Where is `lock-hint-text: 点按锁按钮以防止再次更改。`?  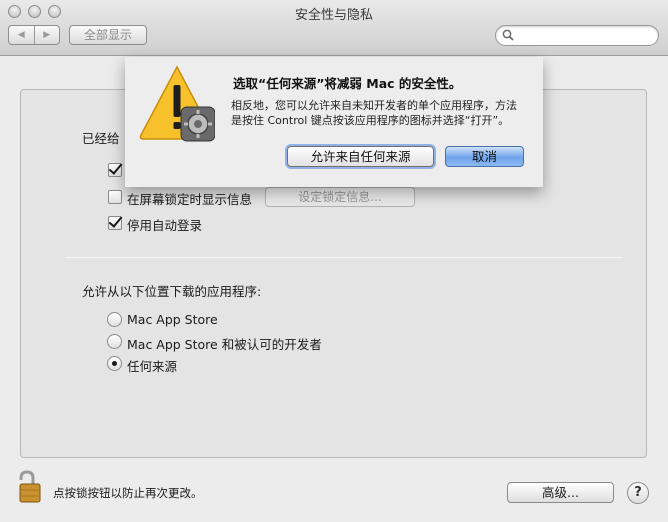 lock-hint-text: 点按锁按钮以防止再次更改。 is located at coordinates (128, 493).